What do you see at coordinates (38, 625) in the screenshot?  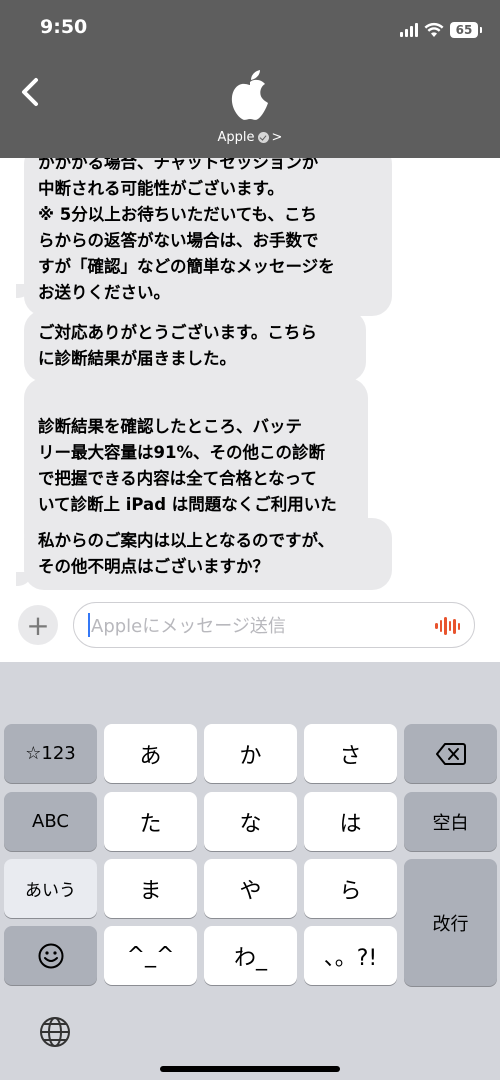 I see `add-attachment-button: +` at bounding box center [38, 625].